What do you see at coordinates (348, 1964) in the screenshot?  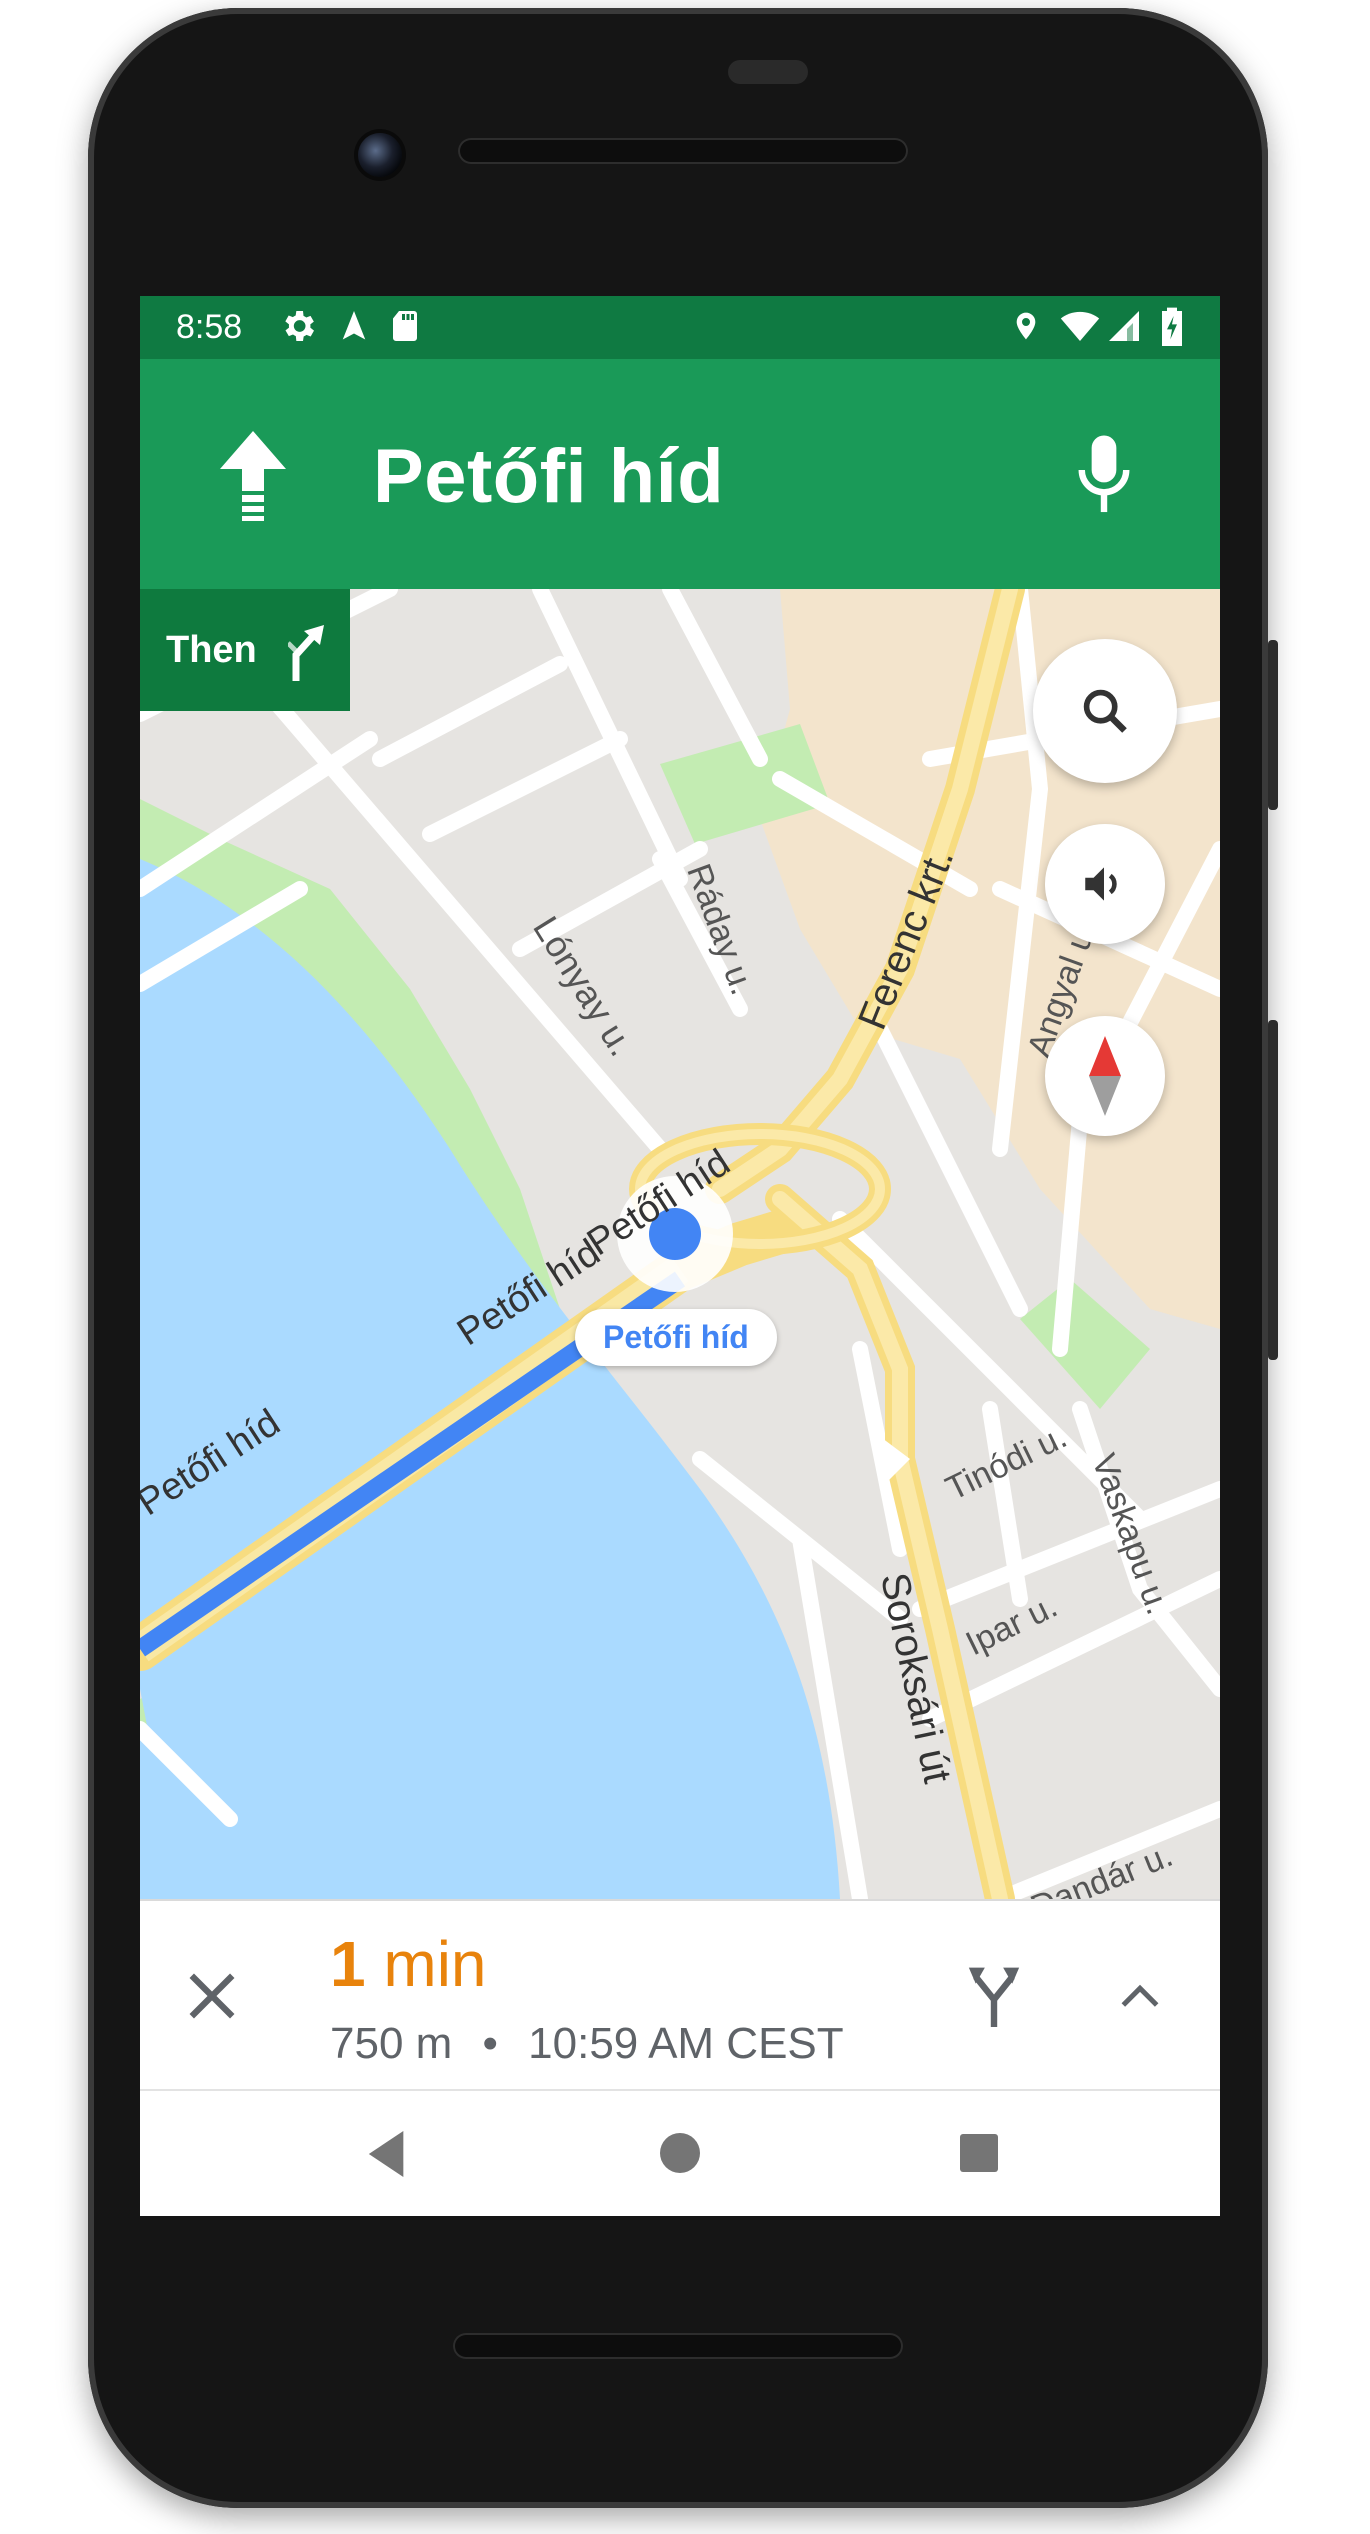 I see `eta-minutes: 1` at bounding box center [348, 1964].